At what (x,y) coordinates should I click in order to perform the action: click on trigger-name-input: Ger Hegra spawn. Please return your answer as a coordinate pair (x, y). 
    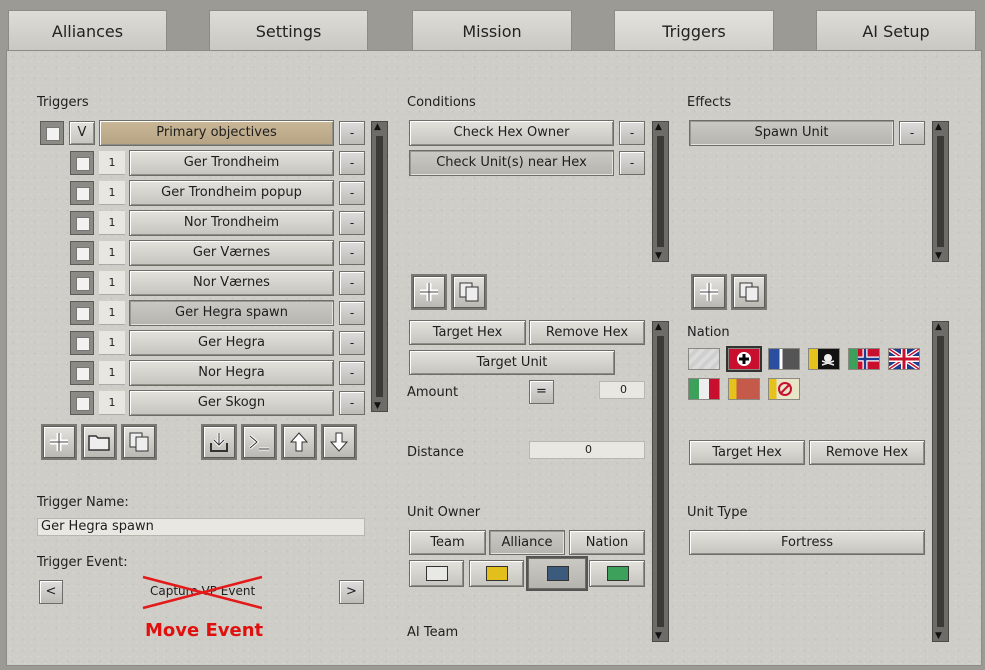
    Looking at the image, I should click on (201, 527).